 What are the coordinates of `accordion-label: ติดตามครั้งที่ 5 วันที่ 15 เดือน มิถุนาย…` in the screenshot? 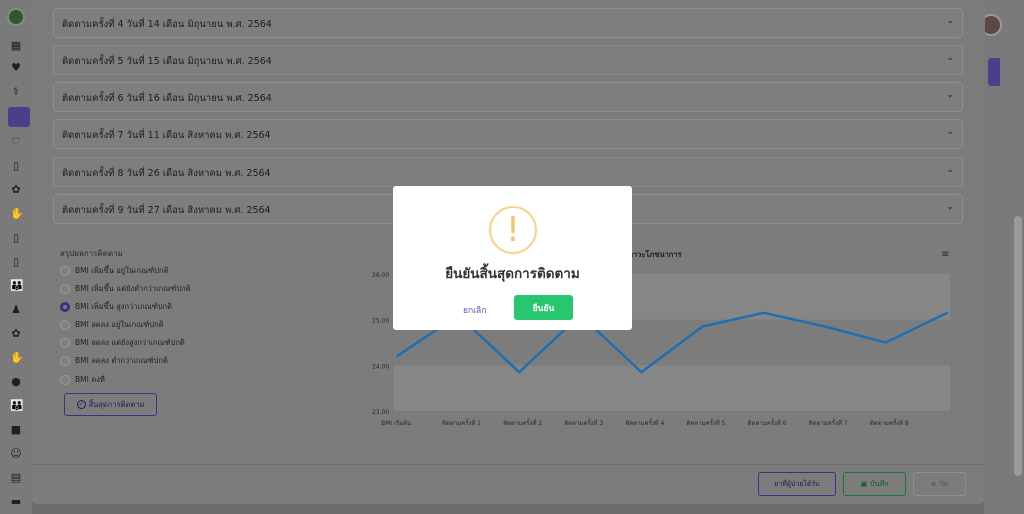 It's located at (167, 61).